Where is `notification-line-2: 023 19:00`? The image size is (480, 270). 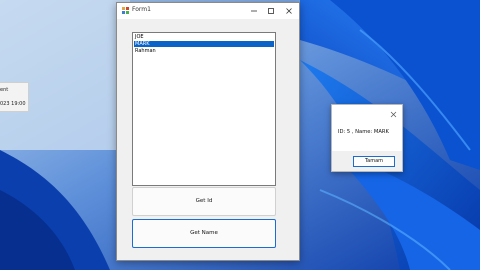 notification-line-2: 023 19:00 is located at coordinates (13, 104).